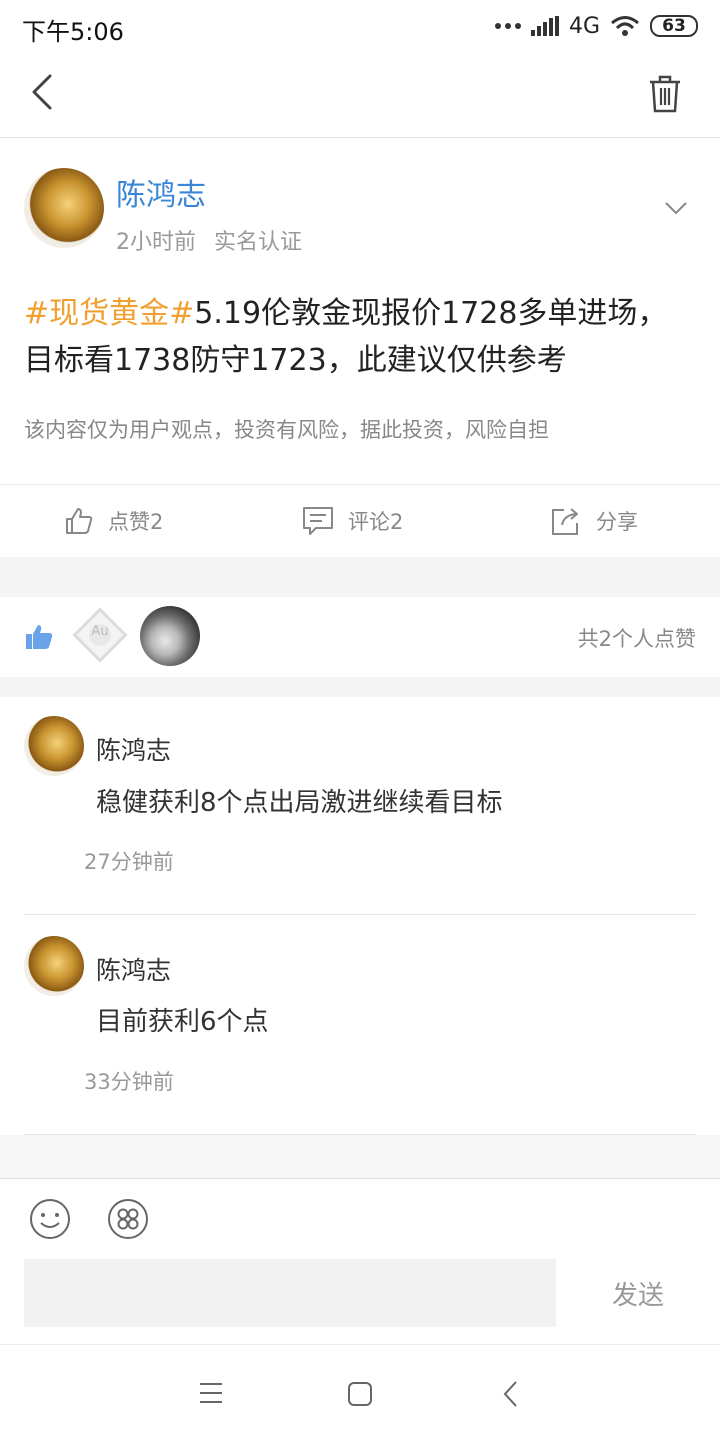 The width and height of the screenshot is (720, 1441). What do you see at coordinates (638, 1293) in the screenshot?
I see `send-button: 发送` at bounding box center [638, 1293].